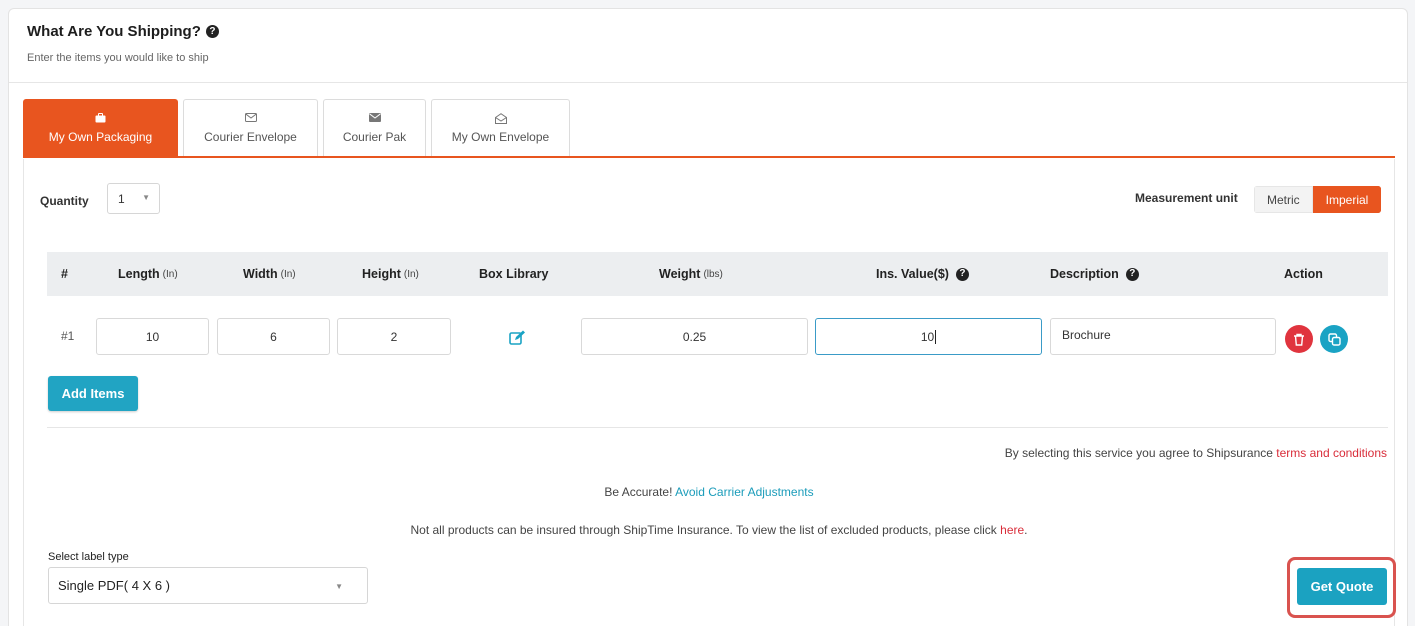 The image size is (1415, 626). I want to click on ins-value-text: 10, so click(927, 336).